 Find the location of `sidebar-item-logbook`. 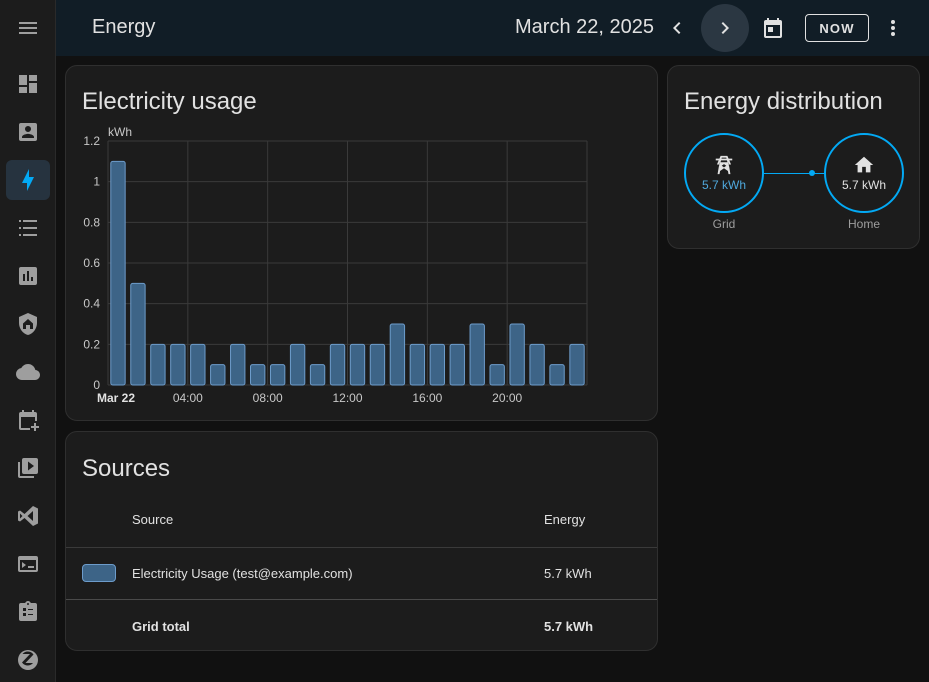

sidebar-item-logbook is located at coordinates (28, 228).